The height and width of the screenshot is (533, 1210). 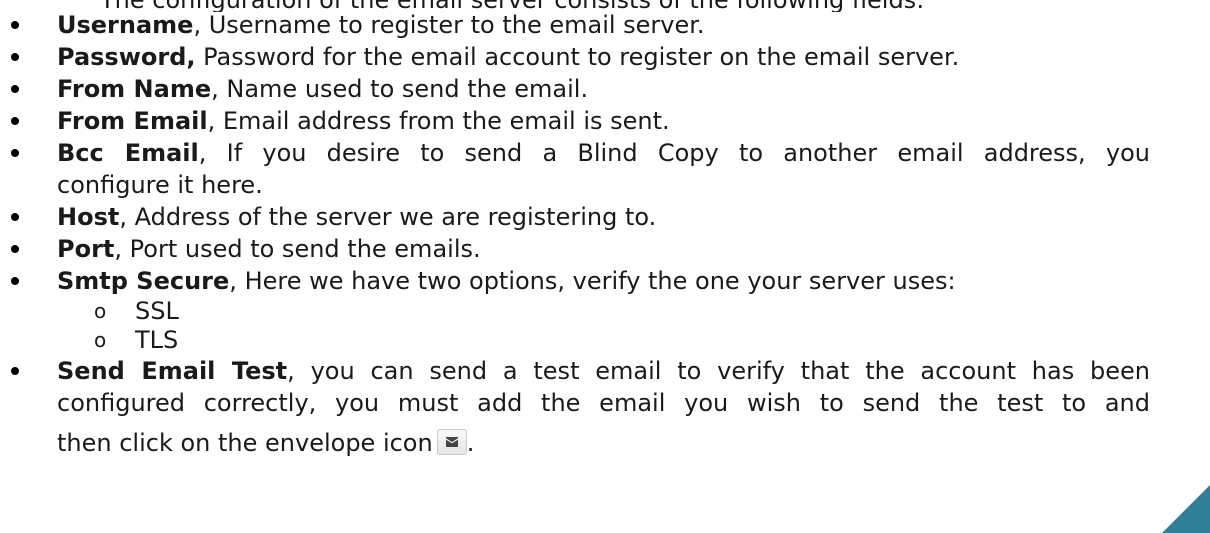 I want to click on envelope-icon, so click(x=451, y=442).